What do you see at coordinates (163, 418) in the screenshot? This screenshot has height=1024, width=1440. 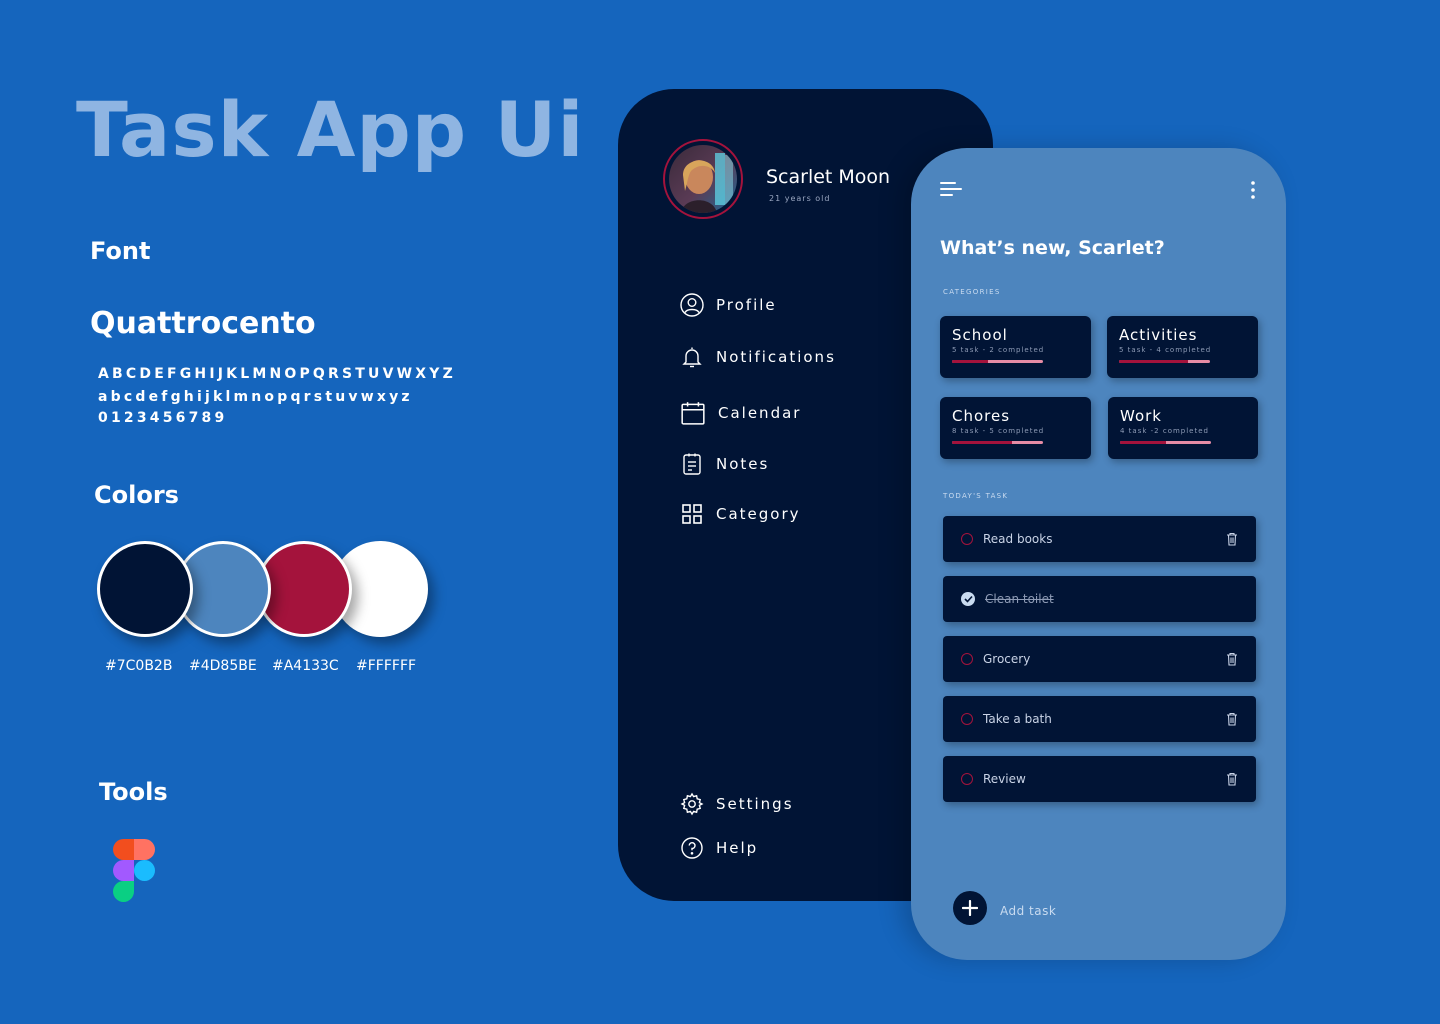 I see `digits: 0123456789` at bounding box center [163, 418].